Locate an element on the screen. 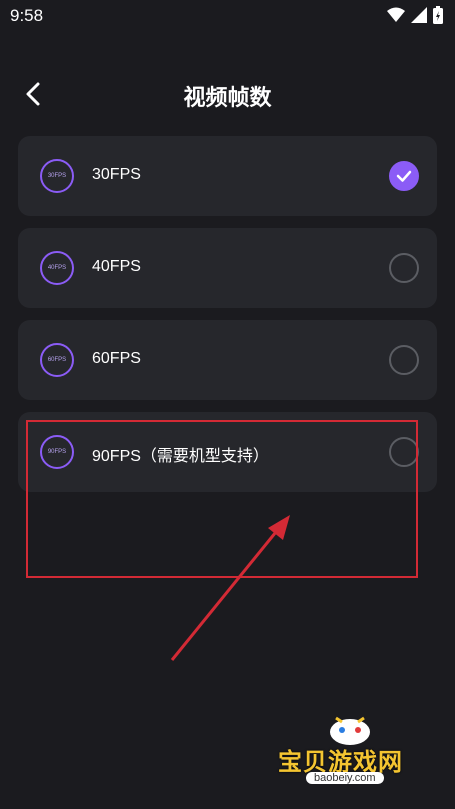 The image size is (455, 809). status-bar: 9:58 is located at coordinates (227, 16).